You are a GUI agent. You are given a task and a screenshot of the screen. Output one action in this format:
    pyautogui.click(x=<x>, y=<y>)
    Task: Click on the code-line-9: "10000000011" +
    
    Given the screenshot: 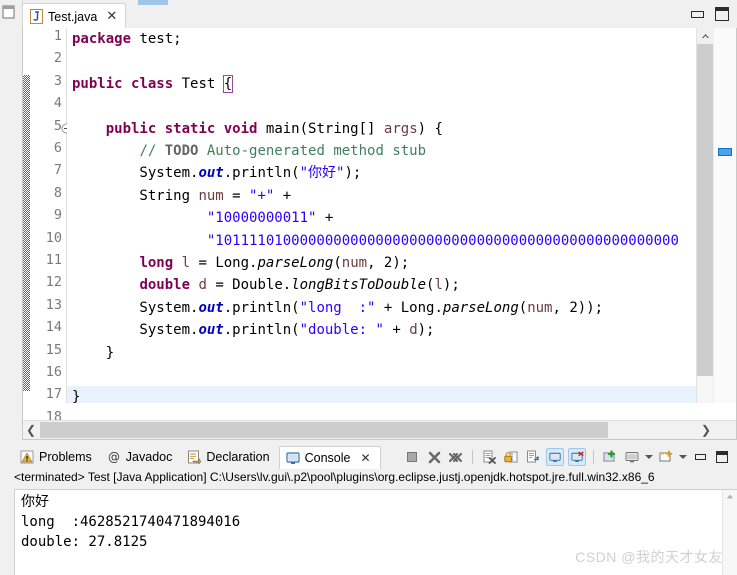 What is the action you would take?
    pyautogui.click(x=270, y=218)
    